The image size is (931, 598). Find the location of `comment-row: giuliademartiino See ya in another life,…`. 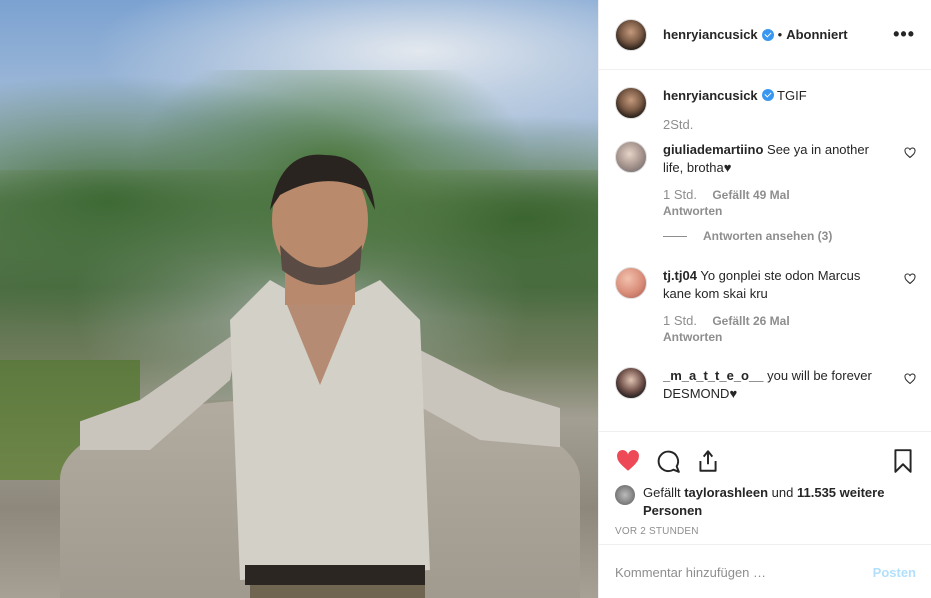

comment-row: giuliademartiino See ya in another life,… is located at coordinates (765, 193).